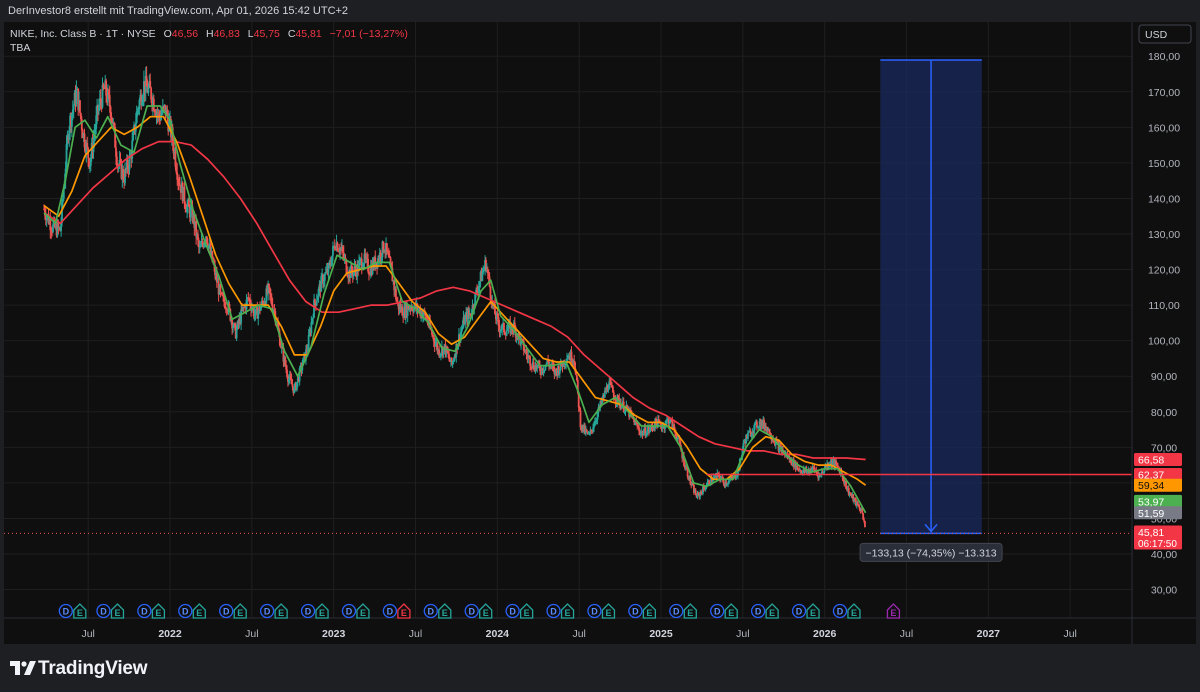 The image size is (1200, 692). What do you see at coordinates (1164, 342) in the screenshot?
I see `price-tick-label: 100,00` at bounding box center [1164, 342].